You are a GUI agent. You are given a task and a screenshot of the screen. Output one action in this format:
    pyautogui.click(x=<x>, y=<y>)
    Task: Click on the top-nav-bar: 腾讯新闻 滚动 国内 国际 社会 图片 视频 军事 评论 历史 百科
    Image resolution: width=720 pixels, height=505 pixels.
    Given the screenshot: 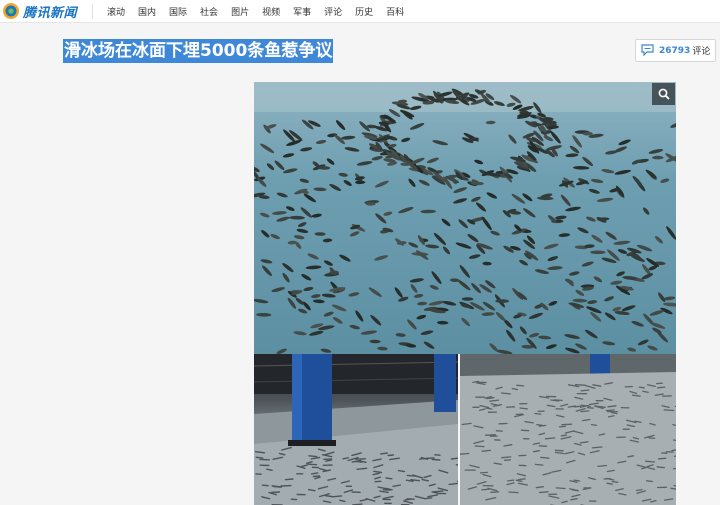 What is the action you would take?
    pyautogui.click(x=360, y=11)
    